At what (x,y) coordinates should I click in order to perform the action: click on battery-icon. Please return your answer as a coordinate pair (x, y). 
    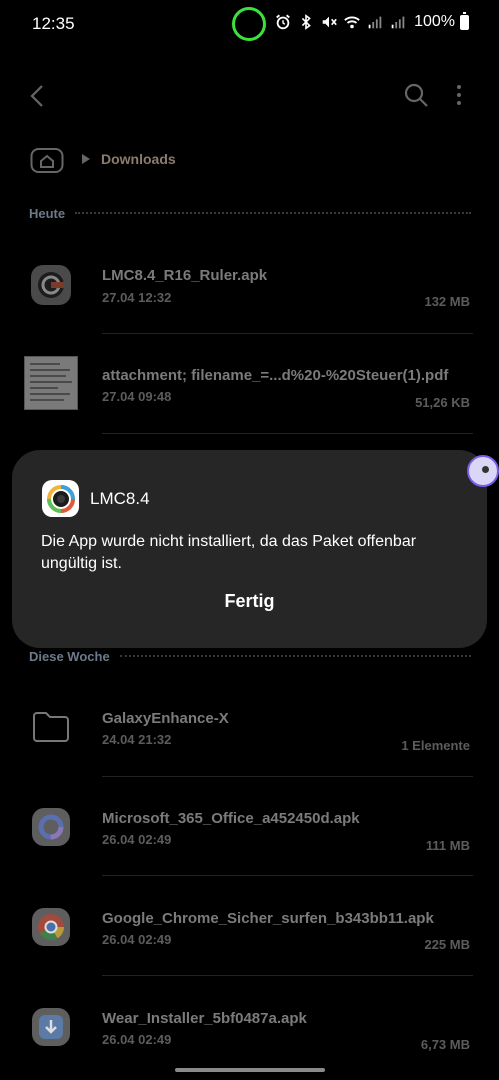
    Looking at the image, I should click on (464, 20).